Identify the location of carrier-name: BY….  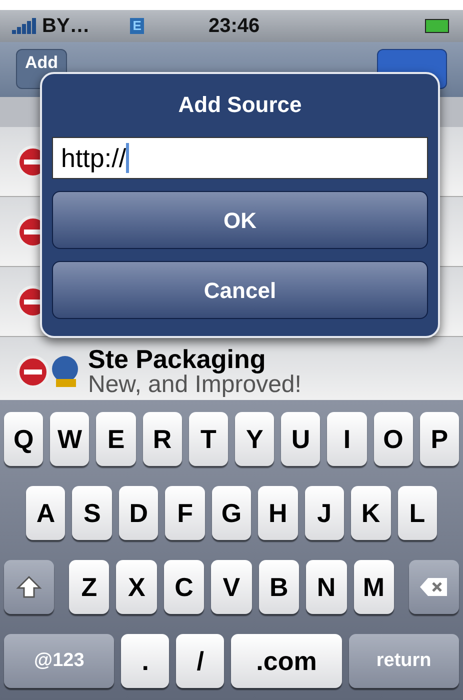
(66, 26).